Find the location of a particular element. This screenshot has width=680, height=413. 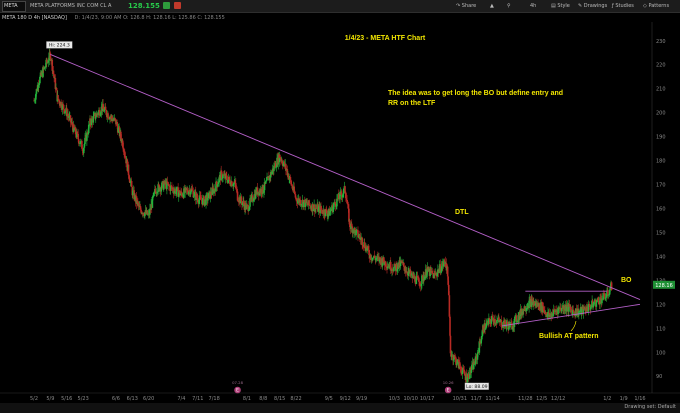

annotation-arrow is located at coordinates (573, 326).